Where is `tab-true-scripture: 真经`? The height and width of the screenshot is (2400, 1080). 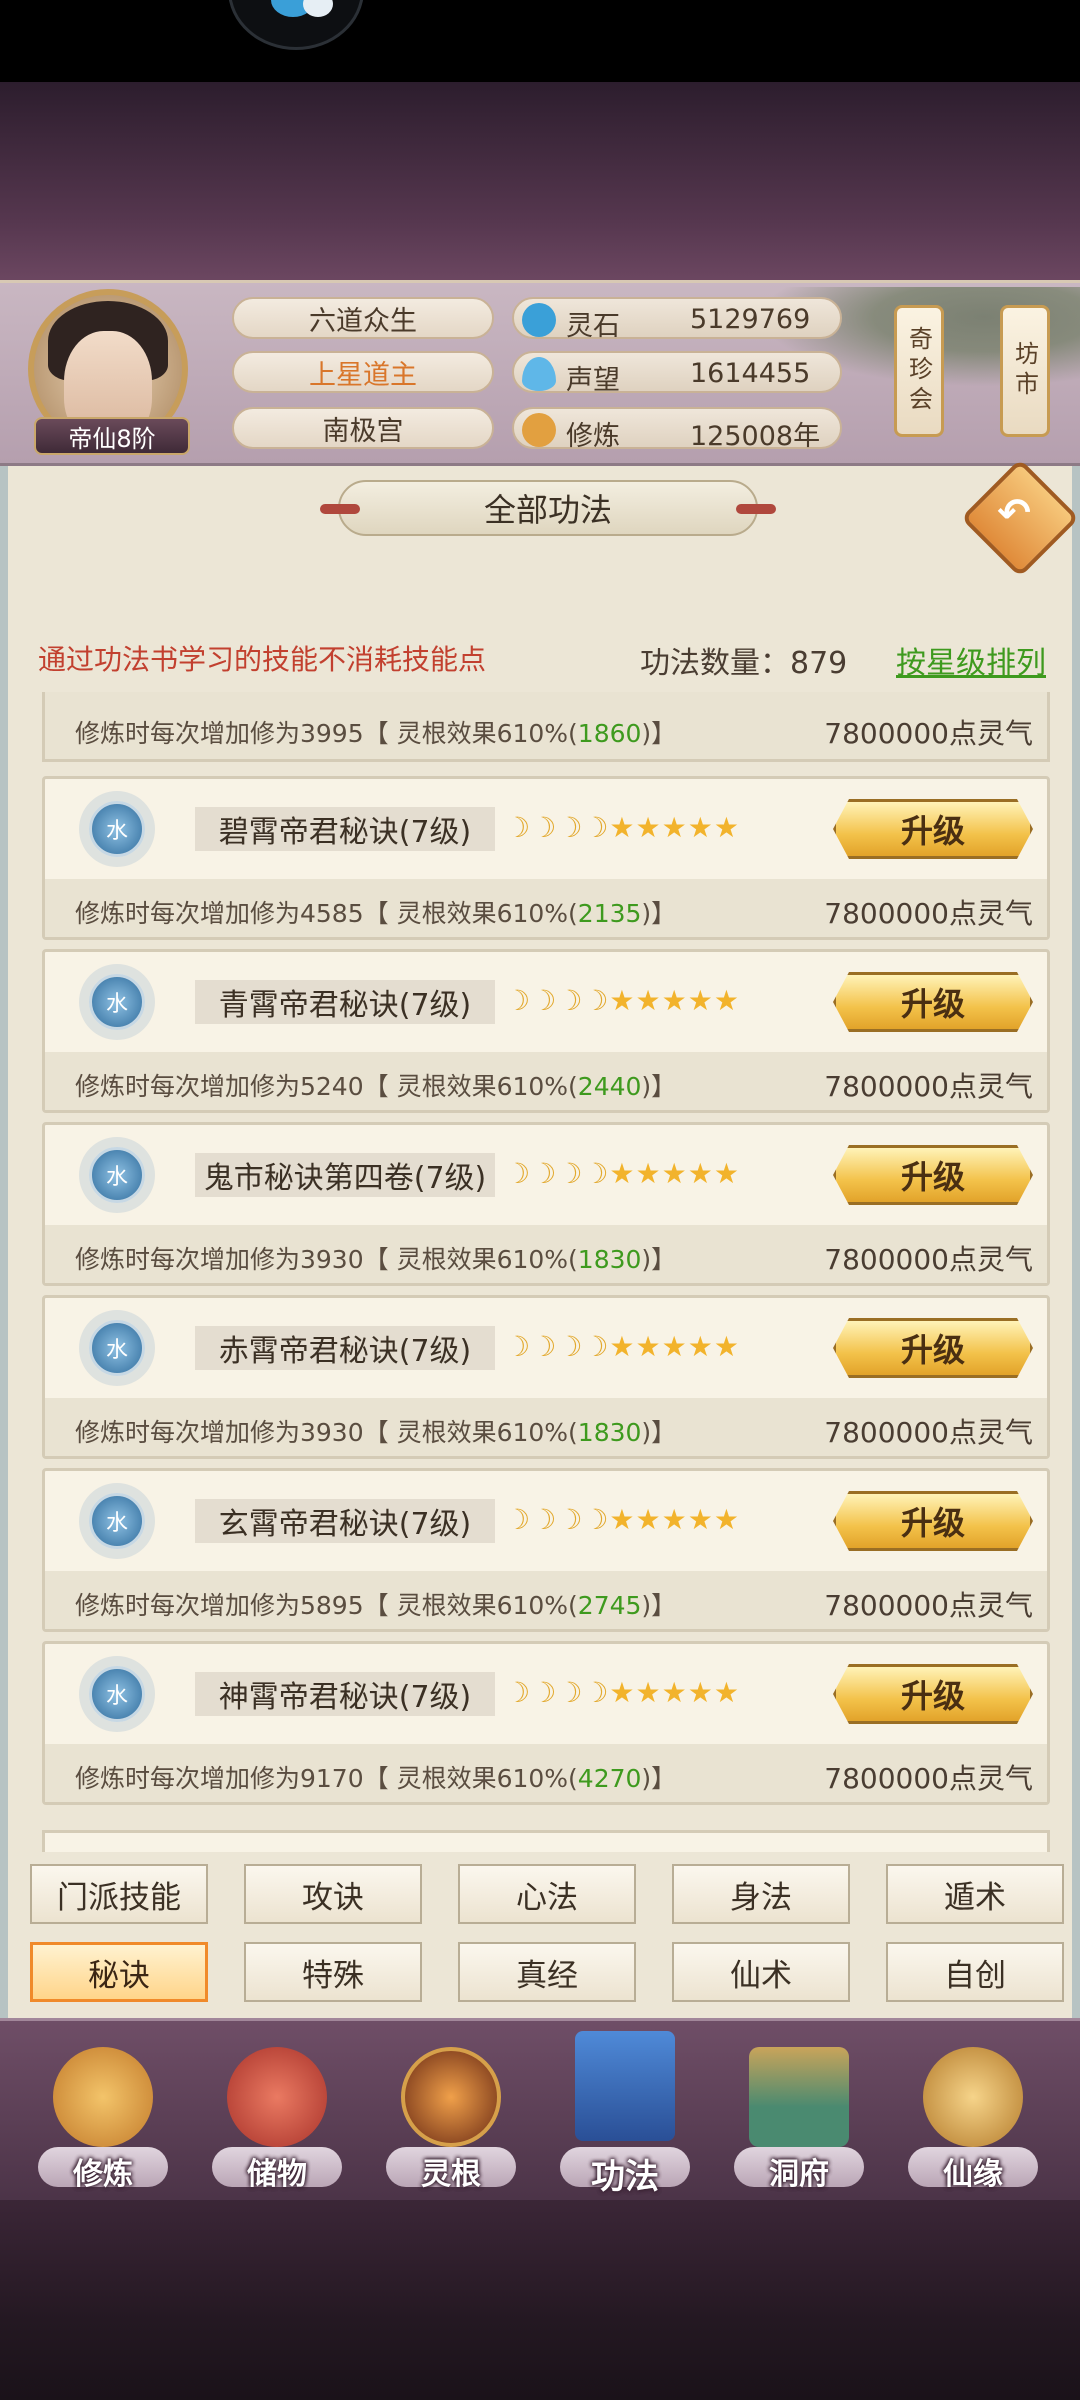 tab-true-scripture: 真经 is located at coordinates (547, 1972).